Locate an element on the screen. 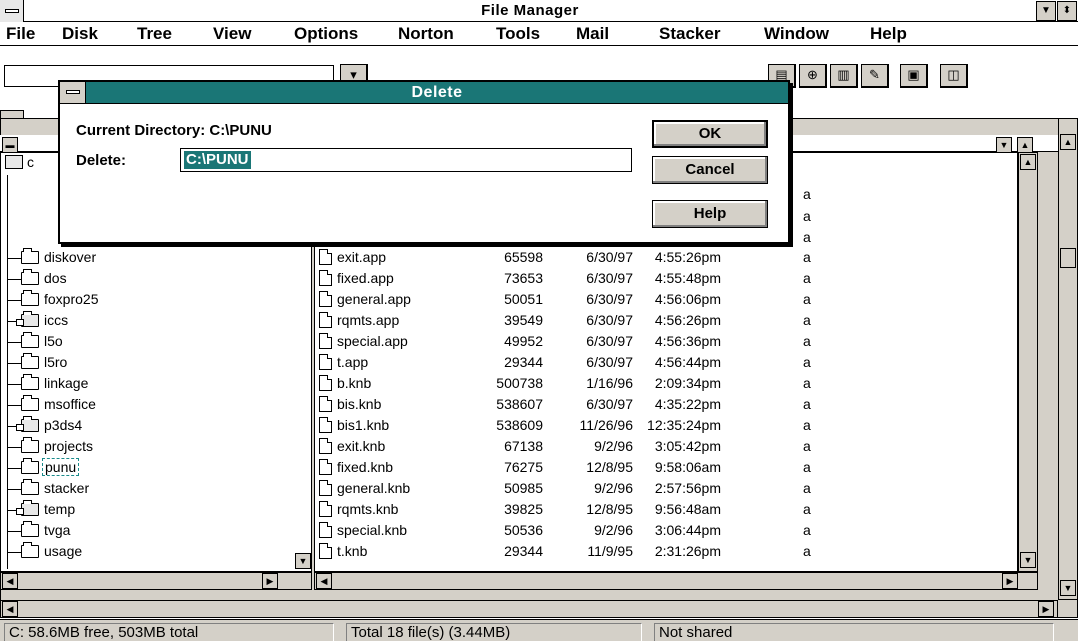 Image resolution: width=1078 pixels, height=641 pixels. tool-split-icon: ◫ is located at coordinates (954, 76).